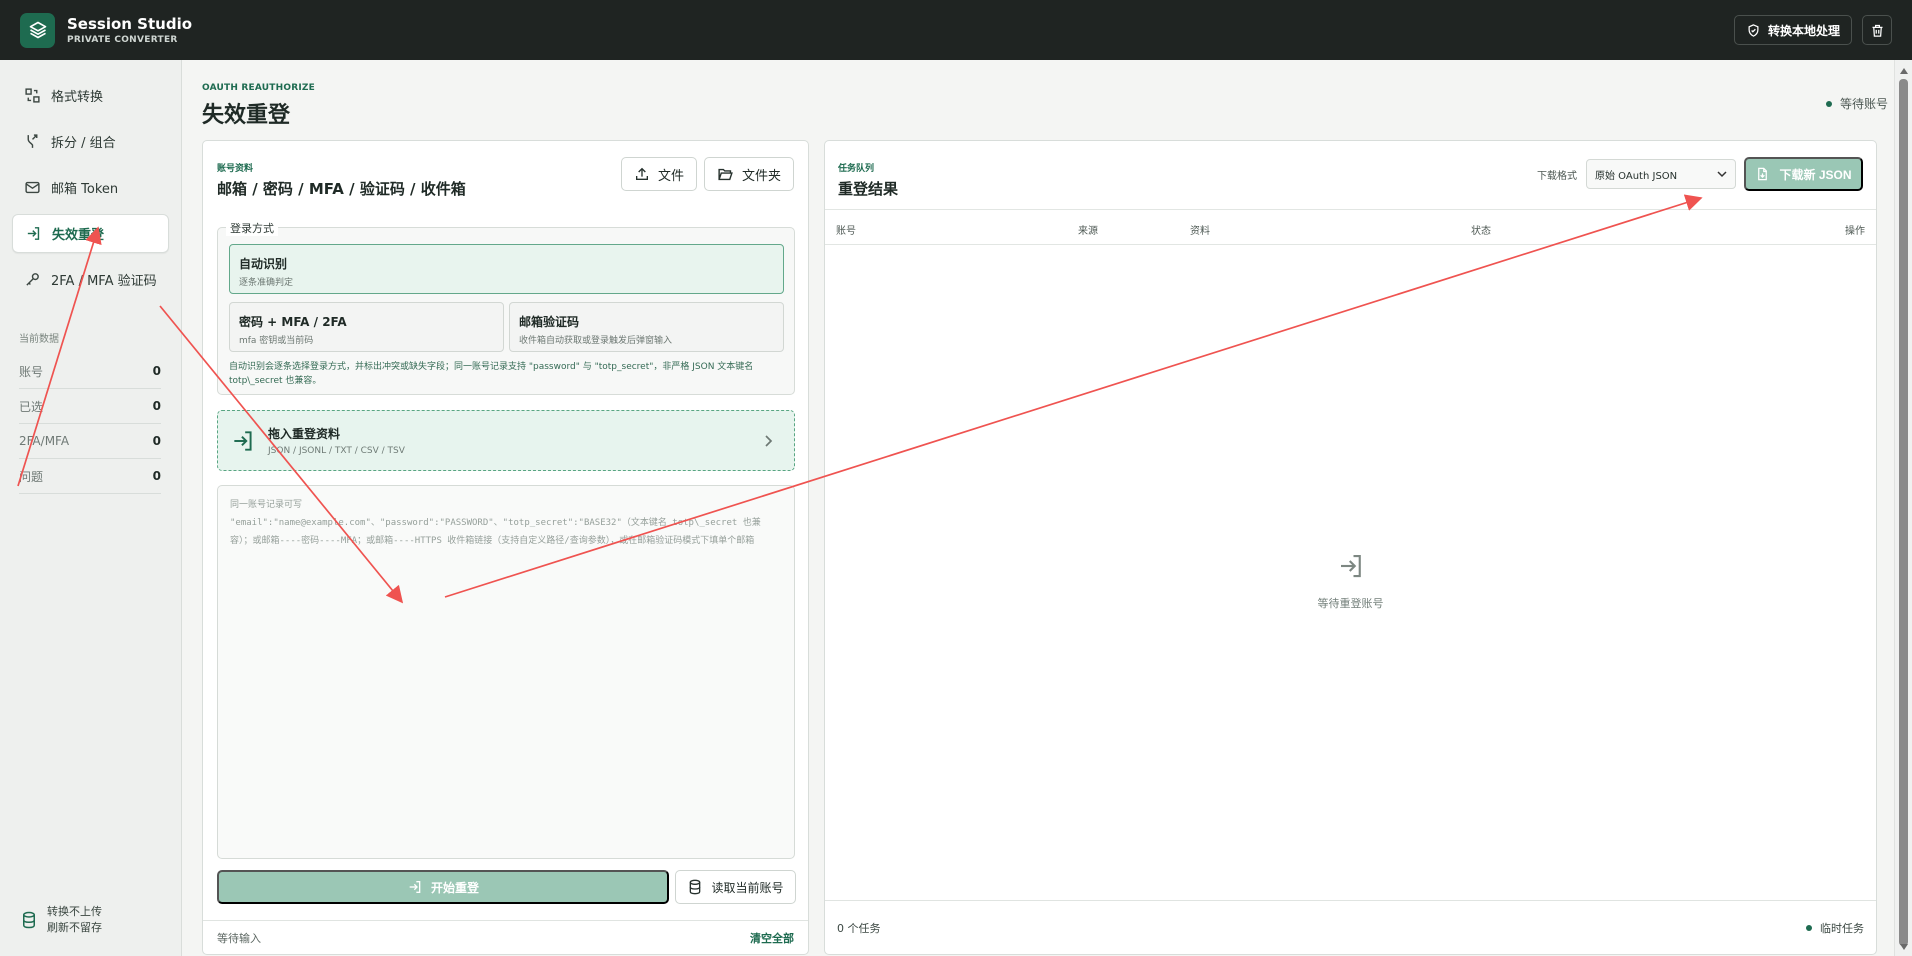  I want to click on mail-icon, so click(32, 187).